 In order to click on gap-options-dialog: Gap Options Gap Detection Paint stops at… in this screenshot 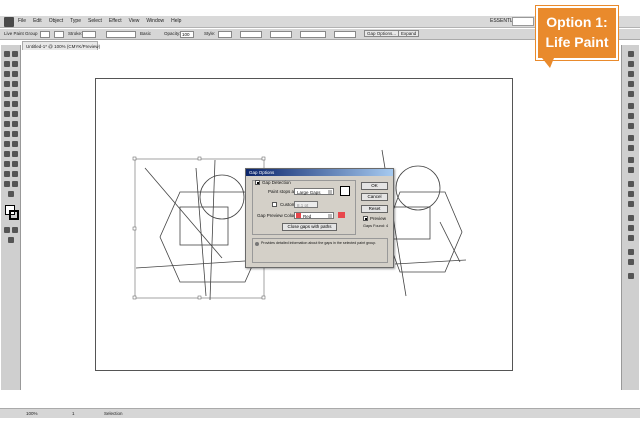, I will do `click(319, 218)`.